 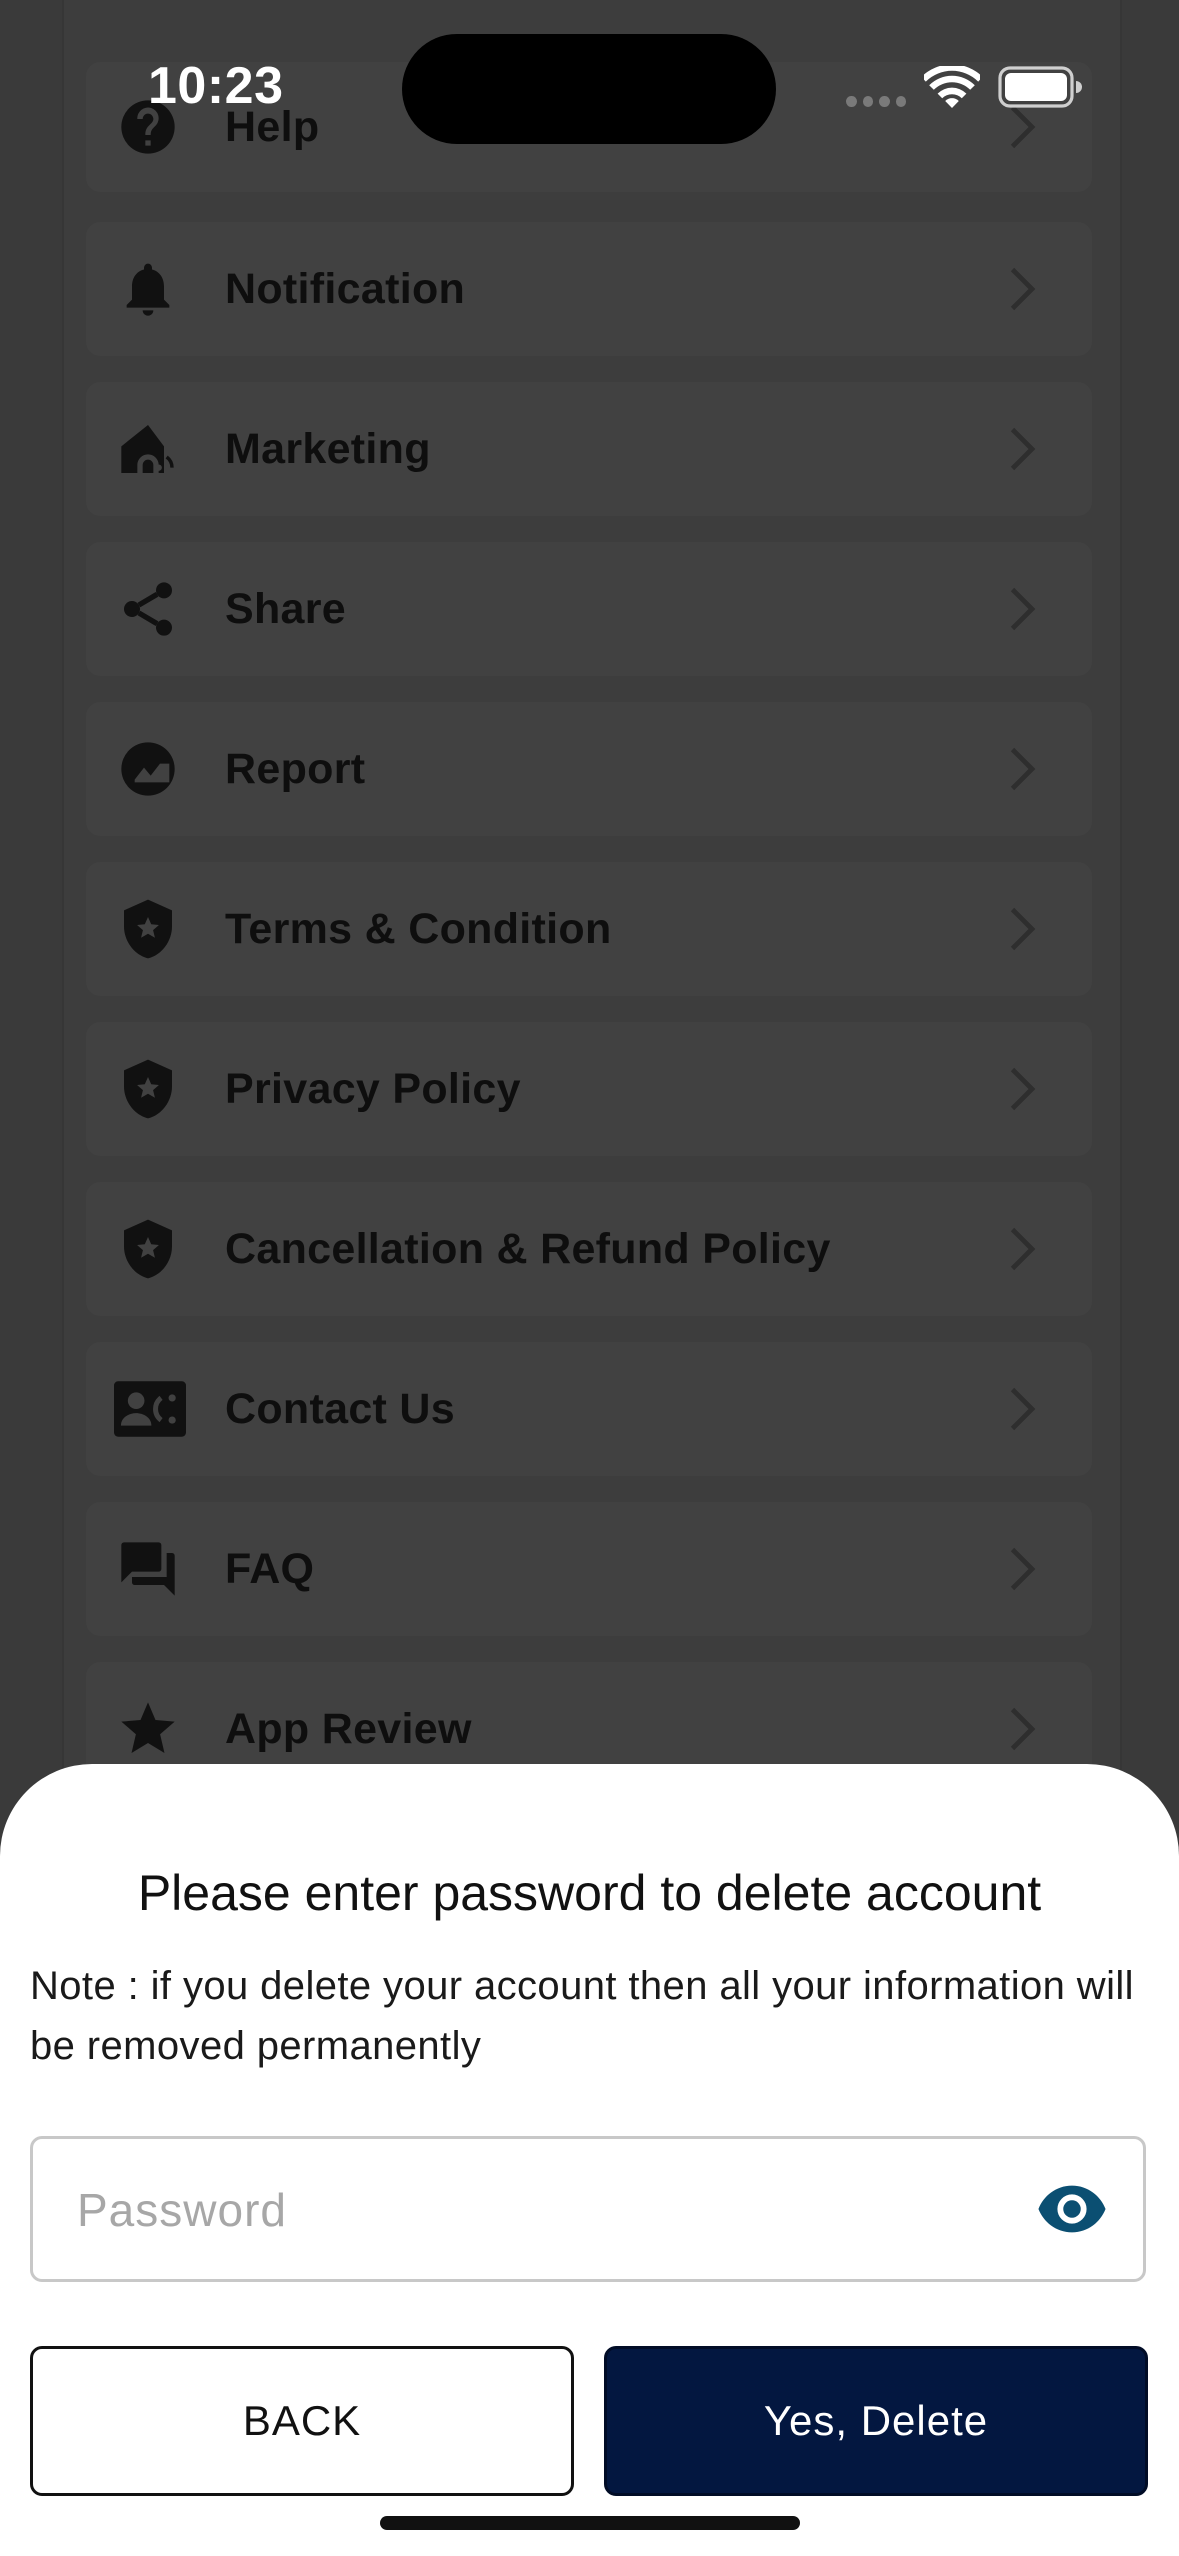 What do you see at coordinates (527, 2210) in the screenshot?
I see `password-input` at bounding box center [527, 2210].